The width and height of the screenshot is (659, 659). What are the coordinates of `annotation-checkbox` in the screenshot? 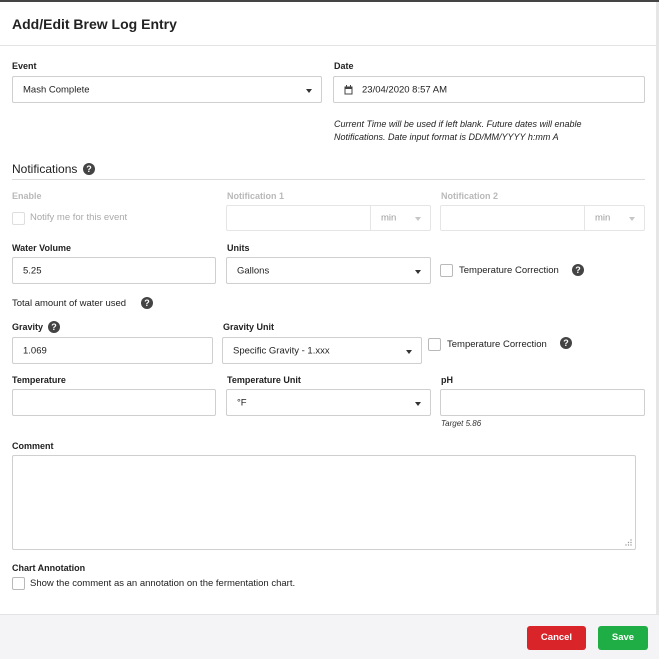 It's located at (18, 583).